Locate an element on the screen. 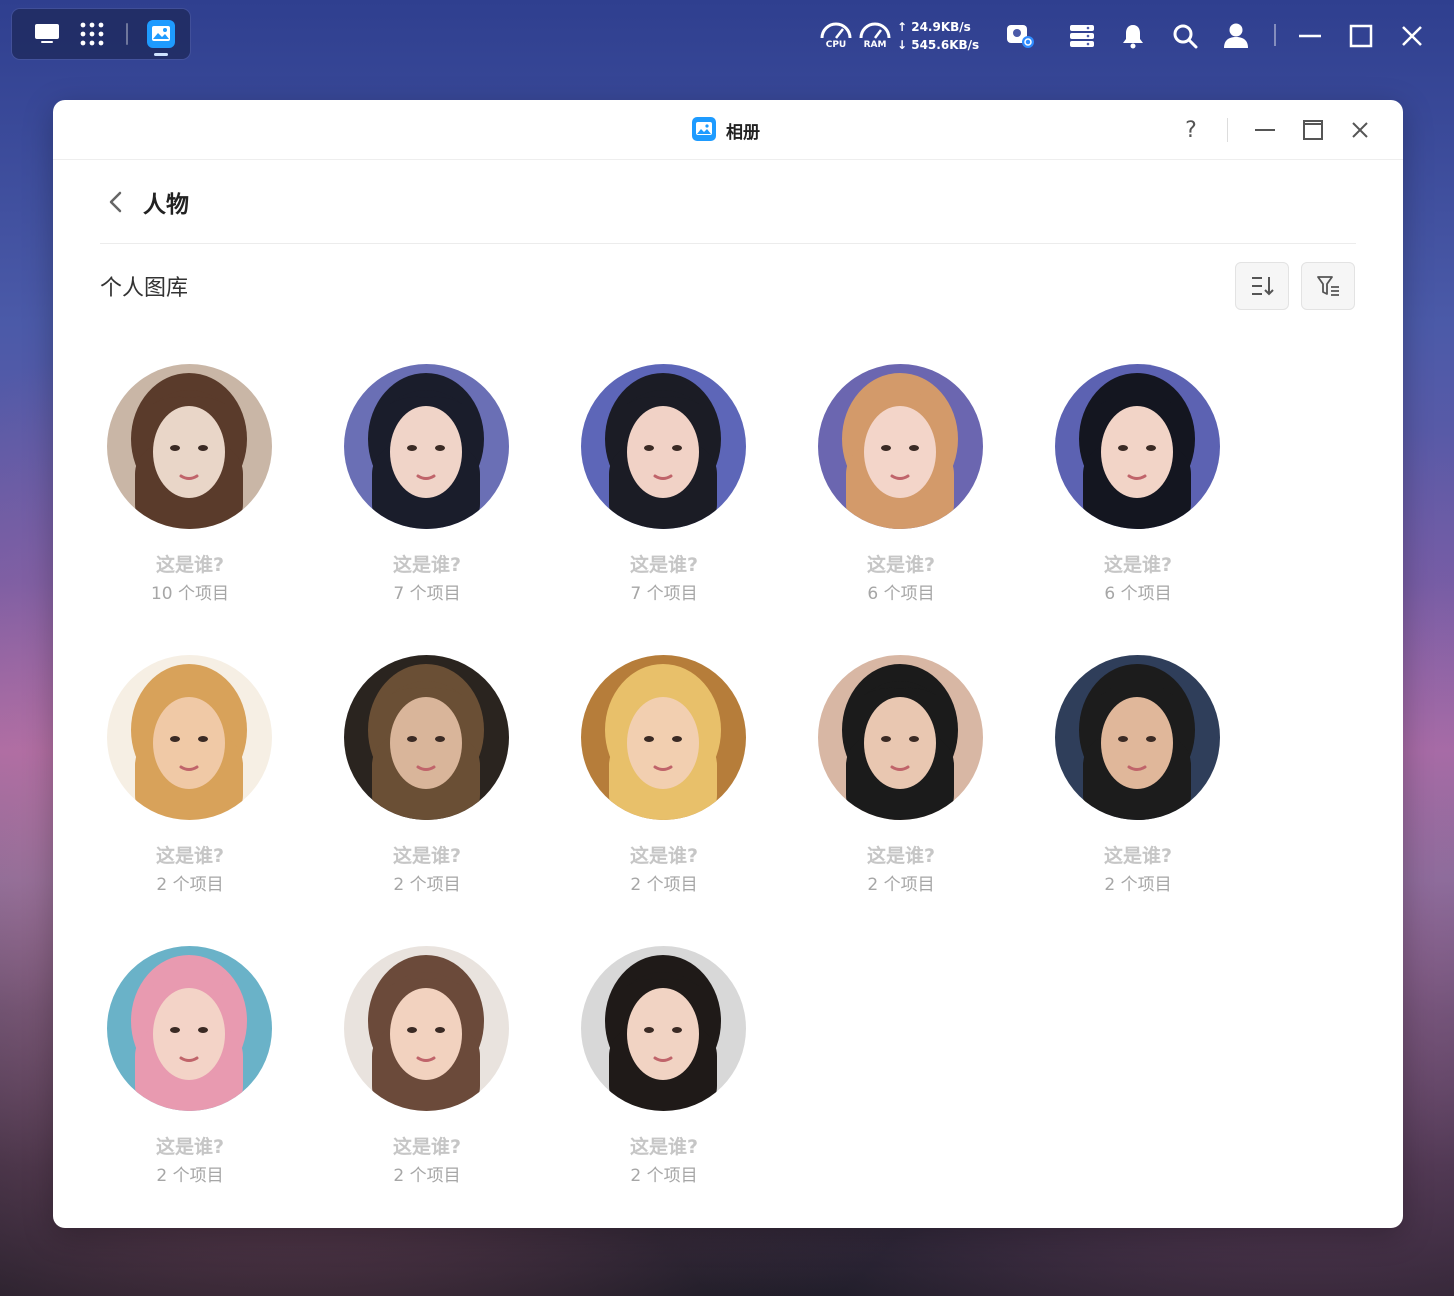 Image resolution: width=1454 pixels, height=1296 pixels. taskbar-left is located at coordinates (101, 34).